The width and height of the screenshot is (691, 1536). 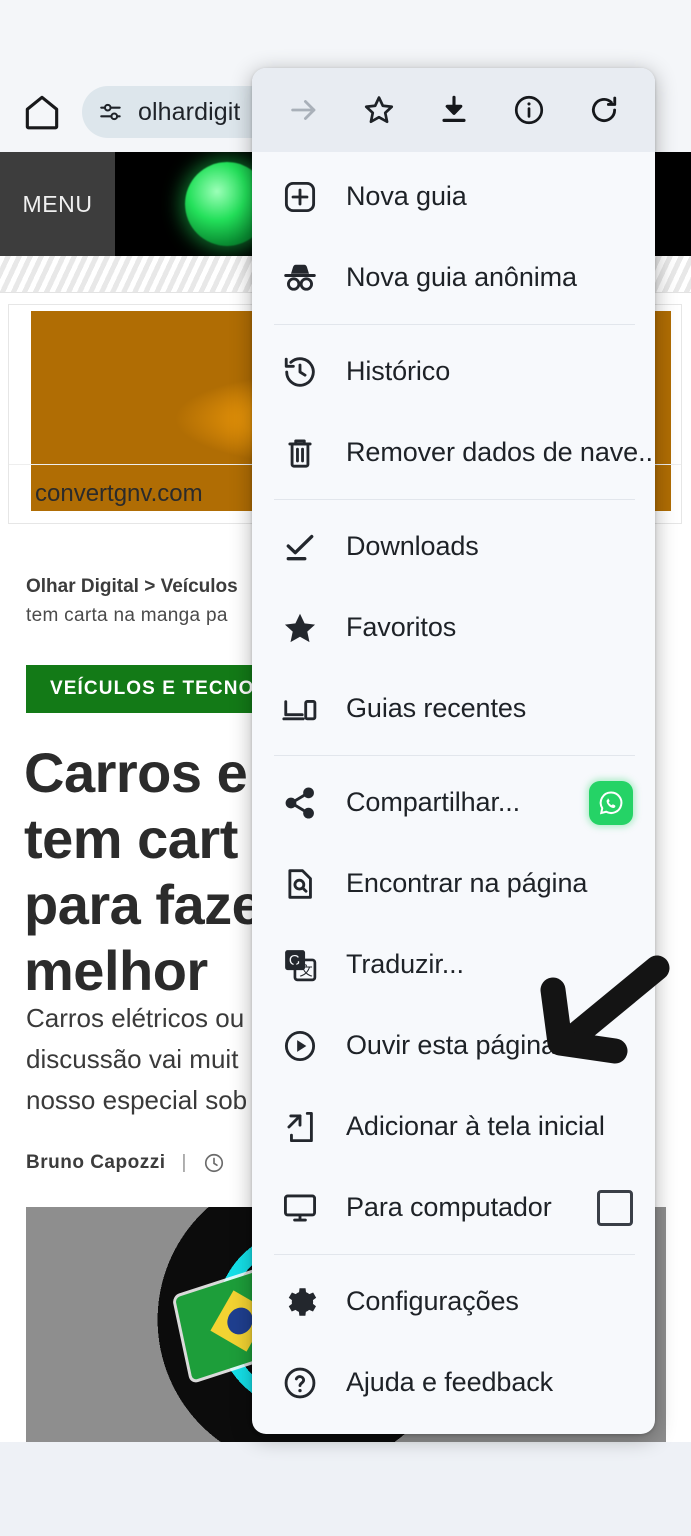 I want to click on info-circle-icon, so click(x=528, y=110).